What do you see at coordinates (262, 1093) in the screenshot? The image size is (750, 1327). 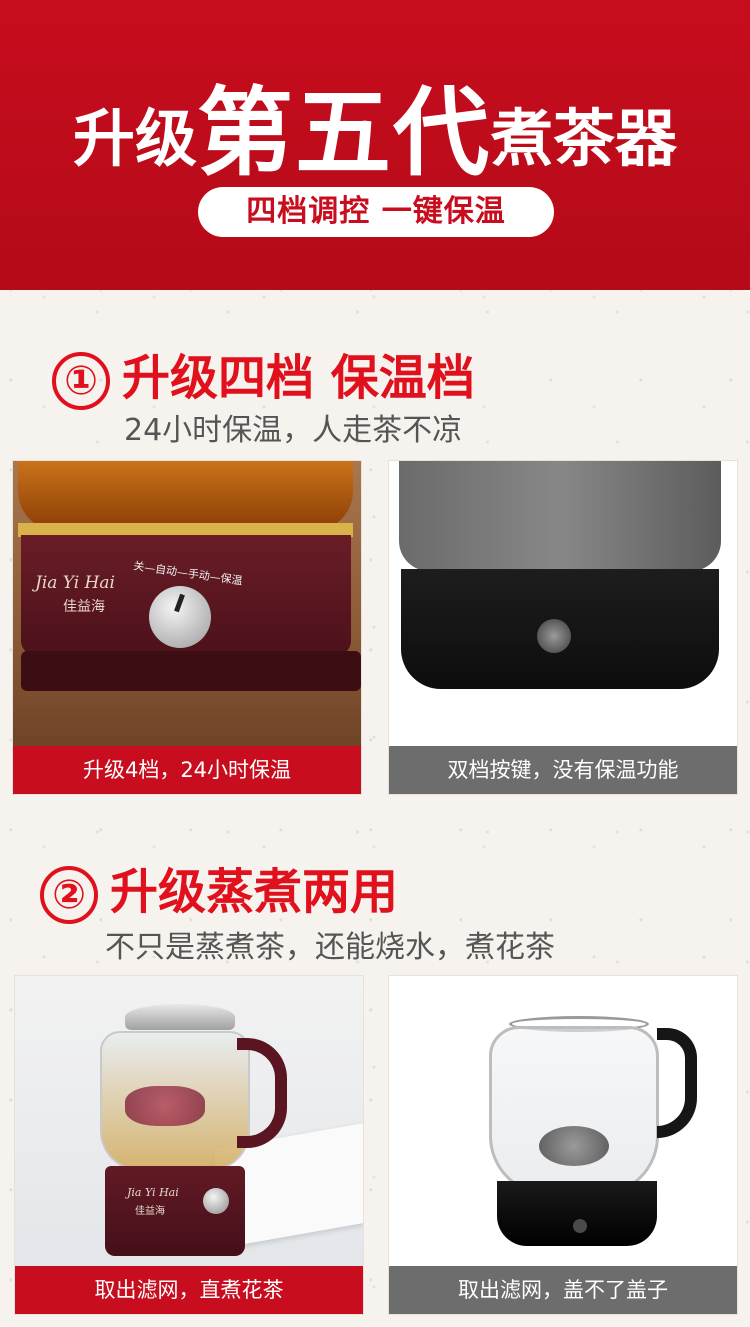 I see `kettle-handle` at bounding box center [262, 1093].